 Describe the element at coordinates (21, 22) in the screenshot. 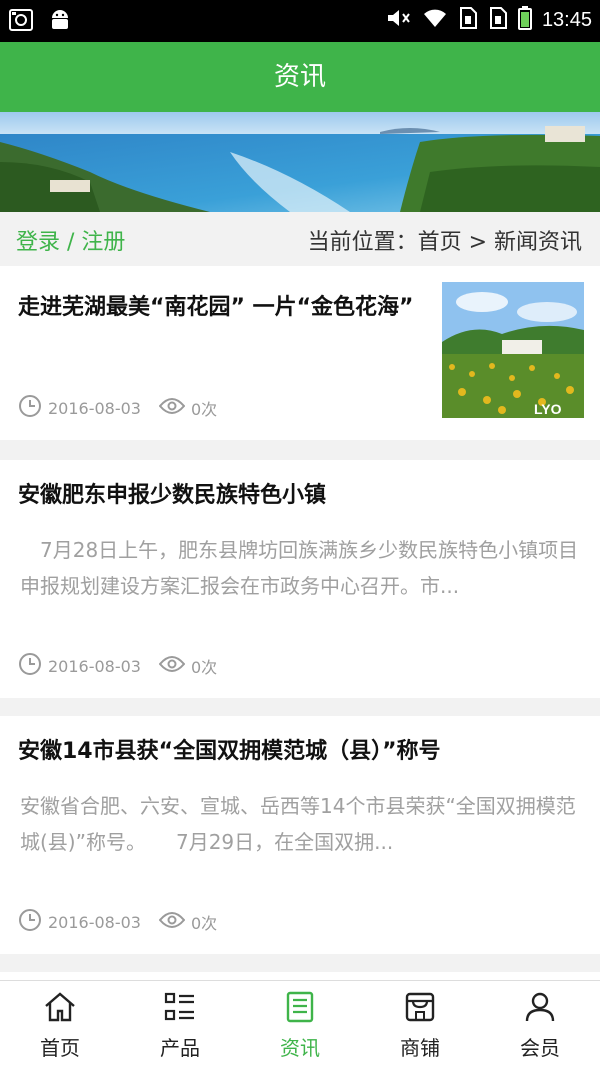

I see `screenshot-icon` at that location.